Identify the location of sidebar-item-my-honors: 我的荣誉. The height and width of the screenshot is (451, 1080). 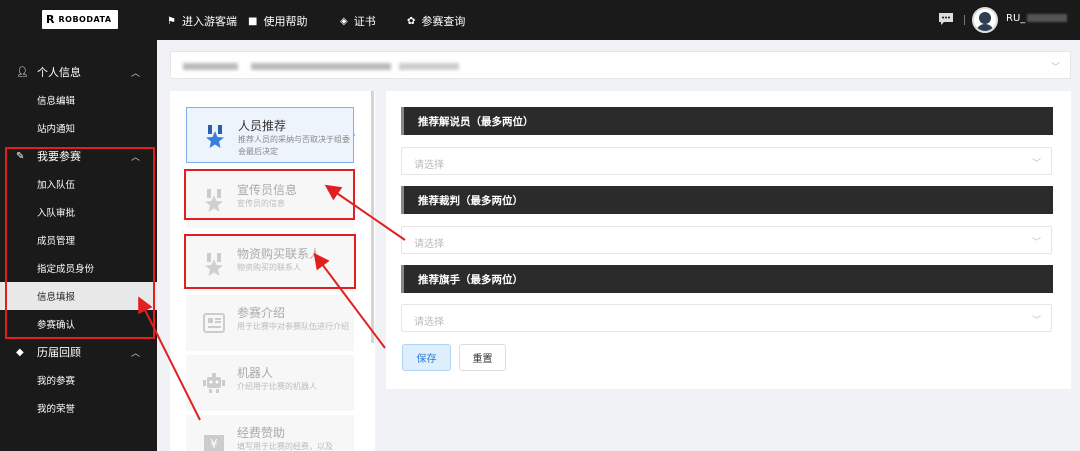
(78, 408).